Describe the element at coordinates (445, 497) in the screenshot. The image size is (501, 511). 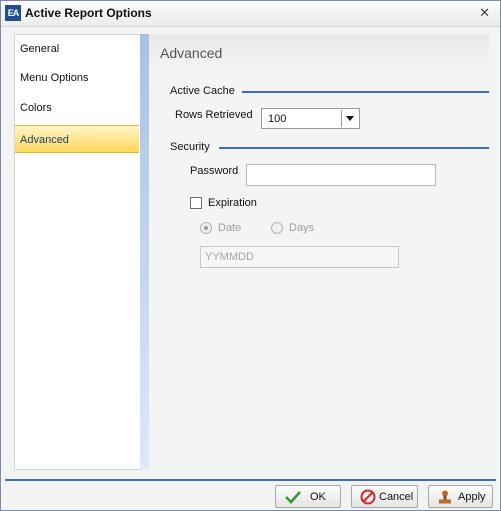
I see `stamp-icon` at that location.